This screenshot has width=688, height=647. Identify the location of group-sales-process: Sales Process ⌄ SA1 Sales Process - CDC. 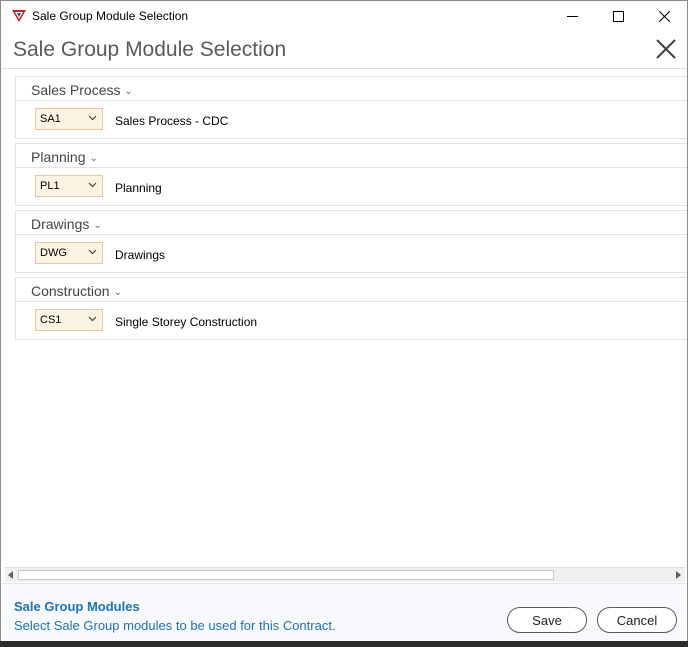
(351, 107).